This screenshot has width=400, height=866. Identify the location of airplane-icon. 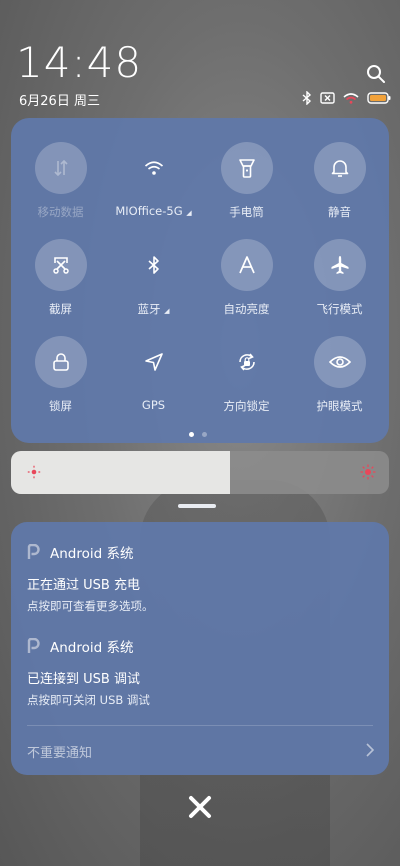
(339, 265).